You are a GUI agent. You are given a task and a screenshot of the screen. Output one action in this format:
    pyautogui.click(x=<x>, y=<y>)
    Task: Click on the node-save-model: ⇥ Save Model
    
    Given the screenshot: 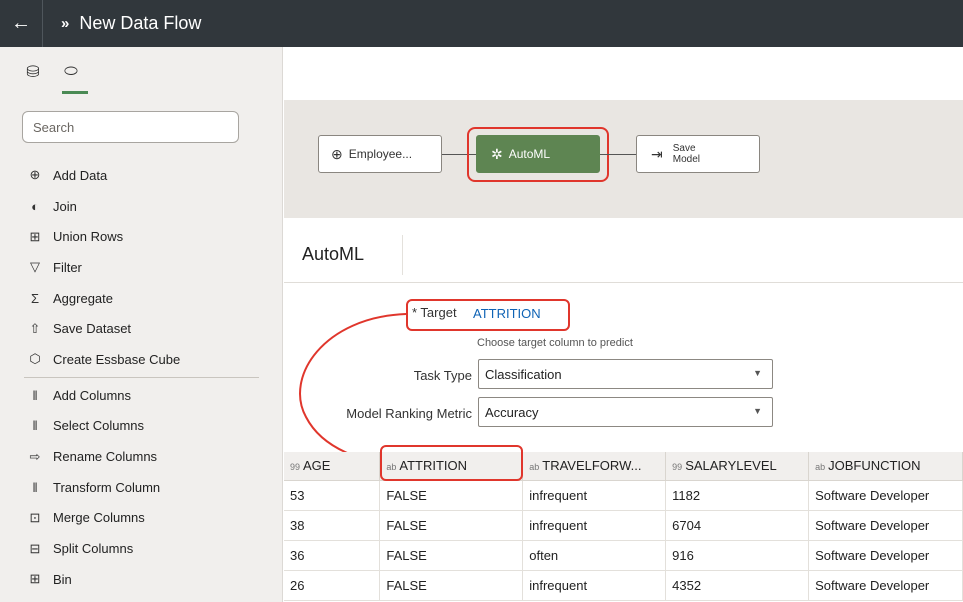 What is the action you would take?
    pyautogui.click(x=698, y=154)
    